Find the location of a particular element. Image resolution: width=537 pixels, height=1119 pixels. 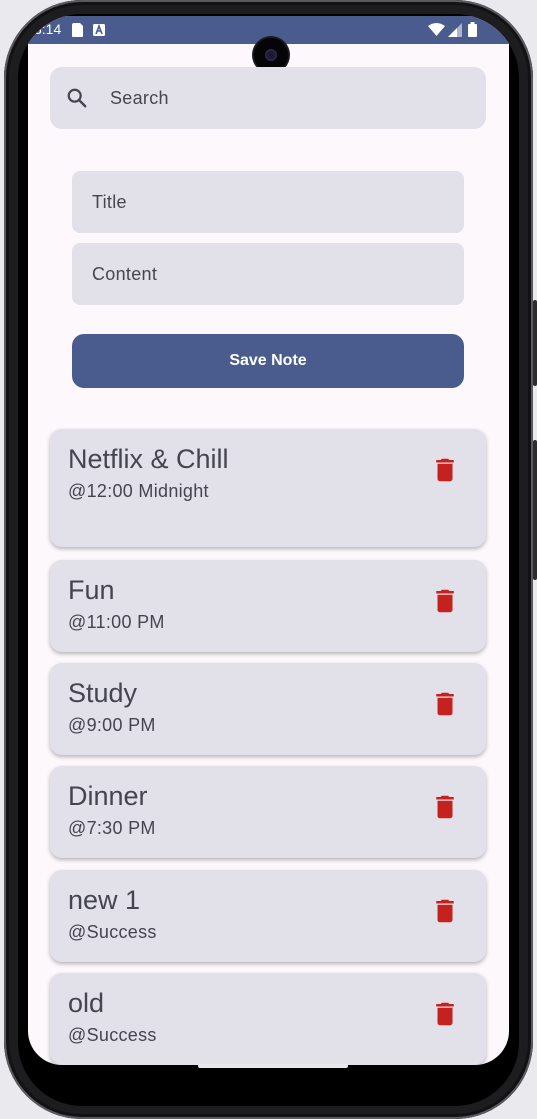

volume-button is located at coordinates (535, 510).